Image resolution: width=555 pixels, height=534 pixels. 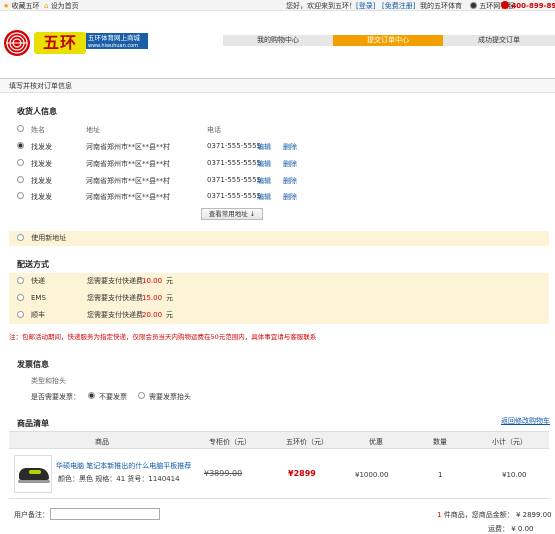 What do you see at coordinates (113, 397) in the screenshot?
I see `no-invoice-label: 不要发票` at bounding box center [113, 397].